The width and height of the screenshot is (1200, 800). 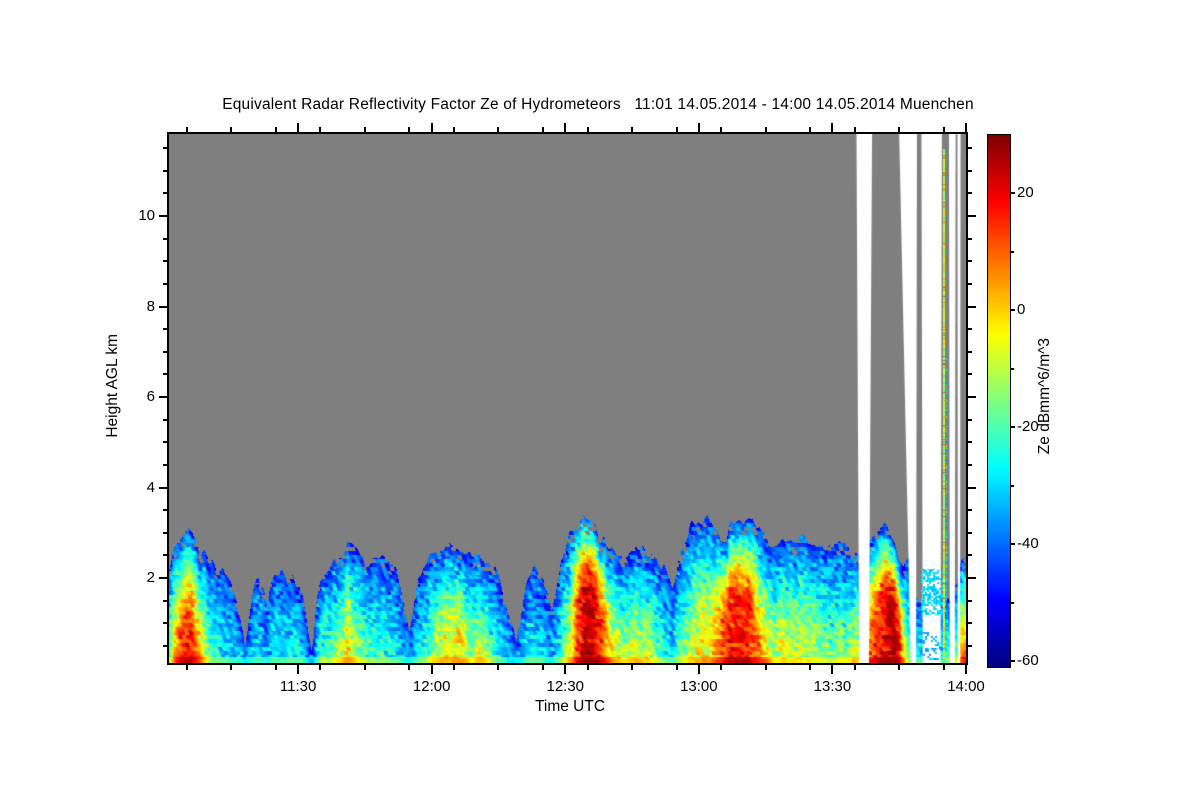 What do you see at coordinates (1021, 310) in the screenshot?
I see `colorbar-tick-label: 0` at bounding box center [1021, 310].